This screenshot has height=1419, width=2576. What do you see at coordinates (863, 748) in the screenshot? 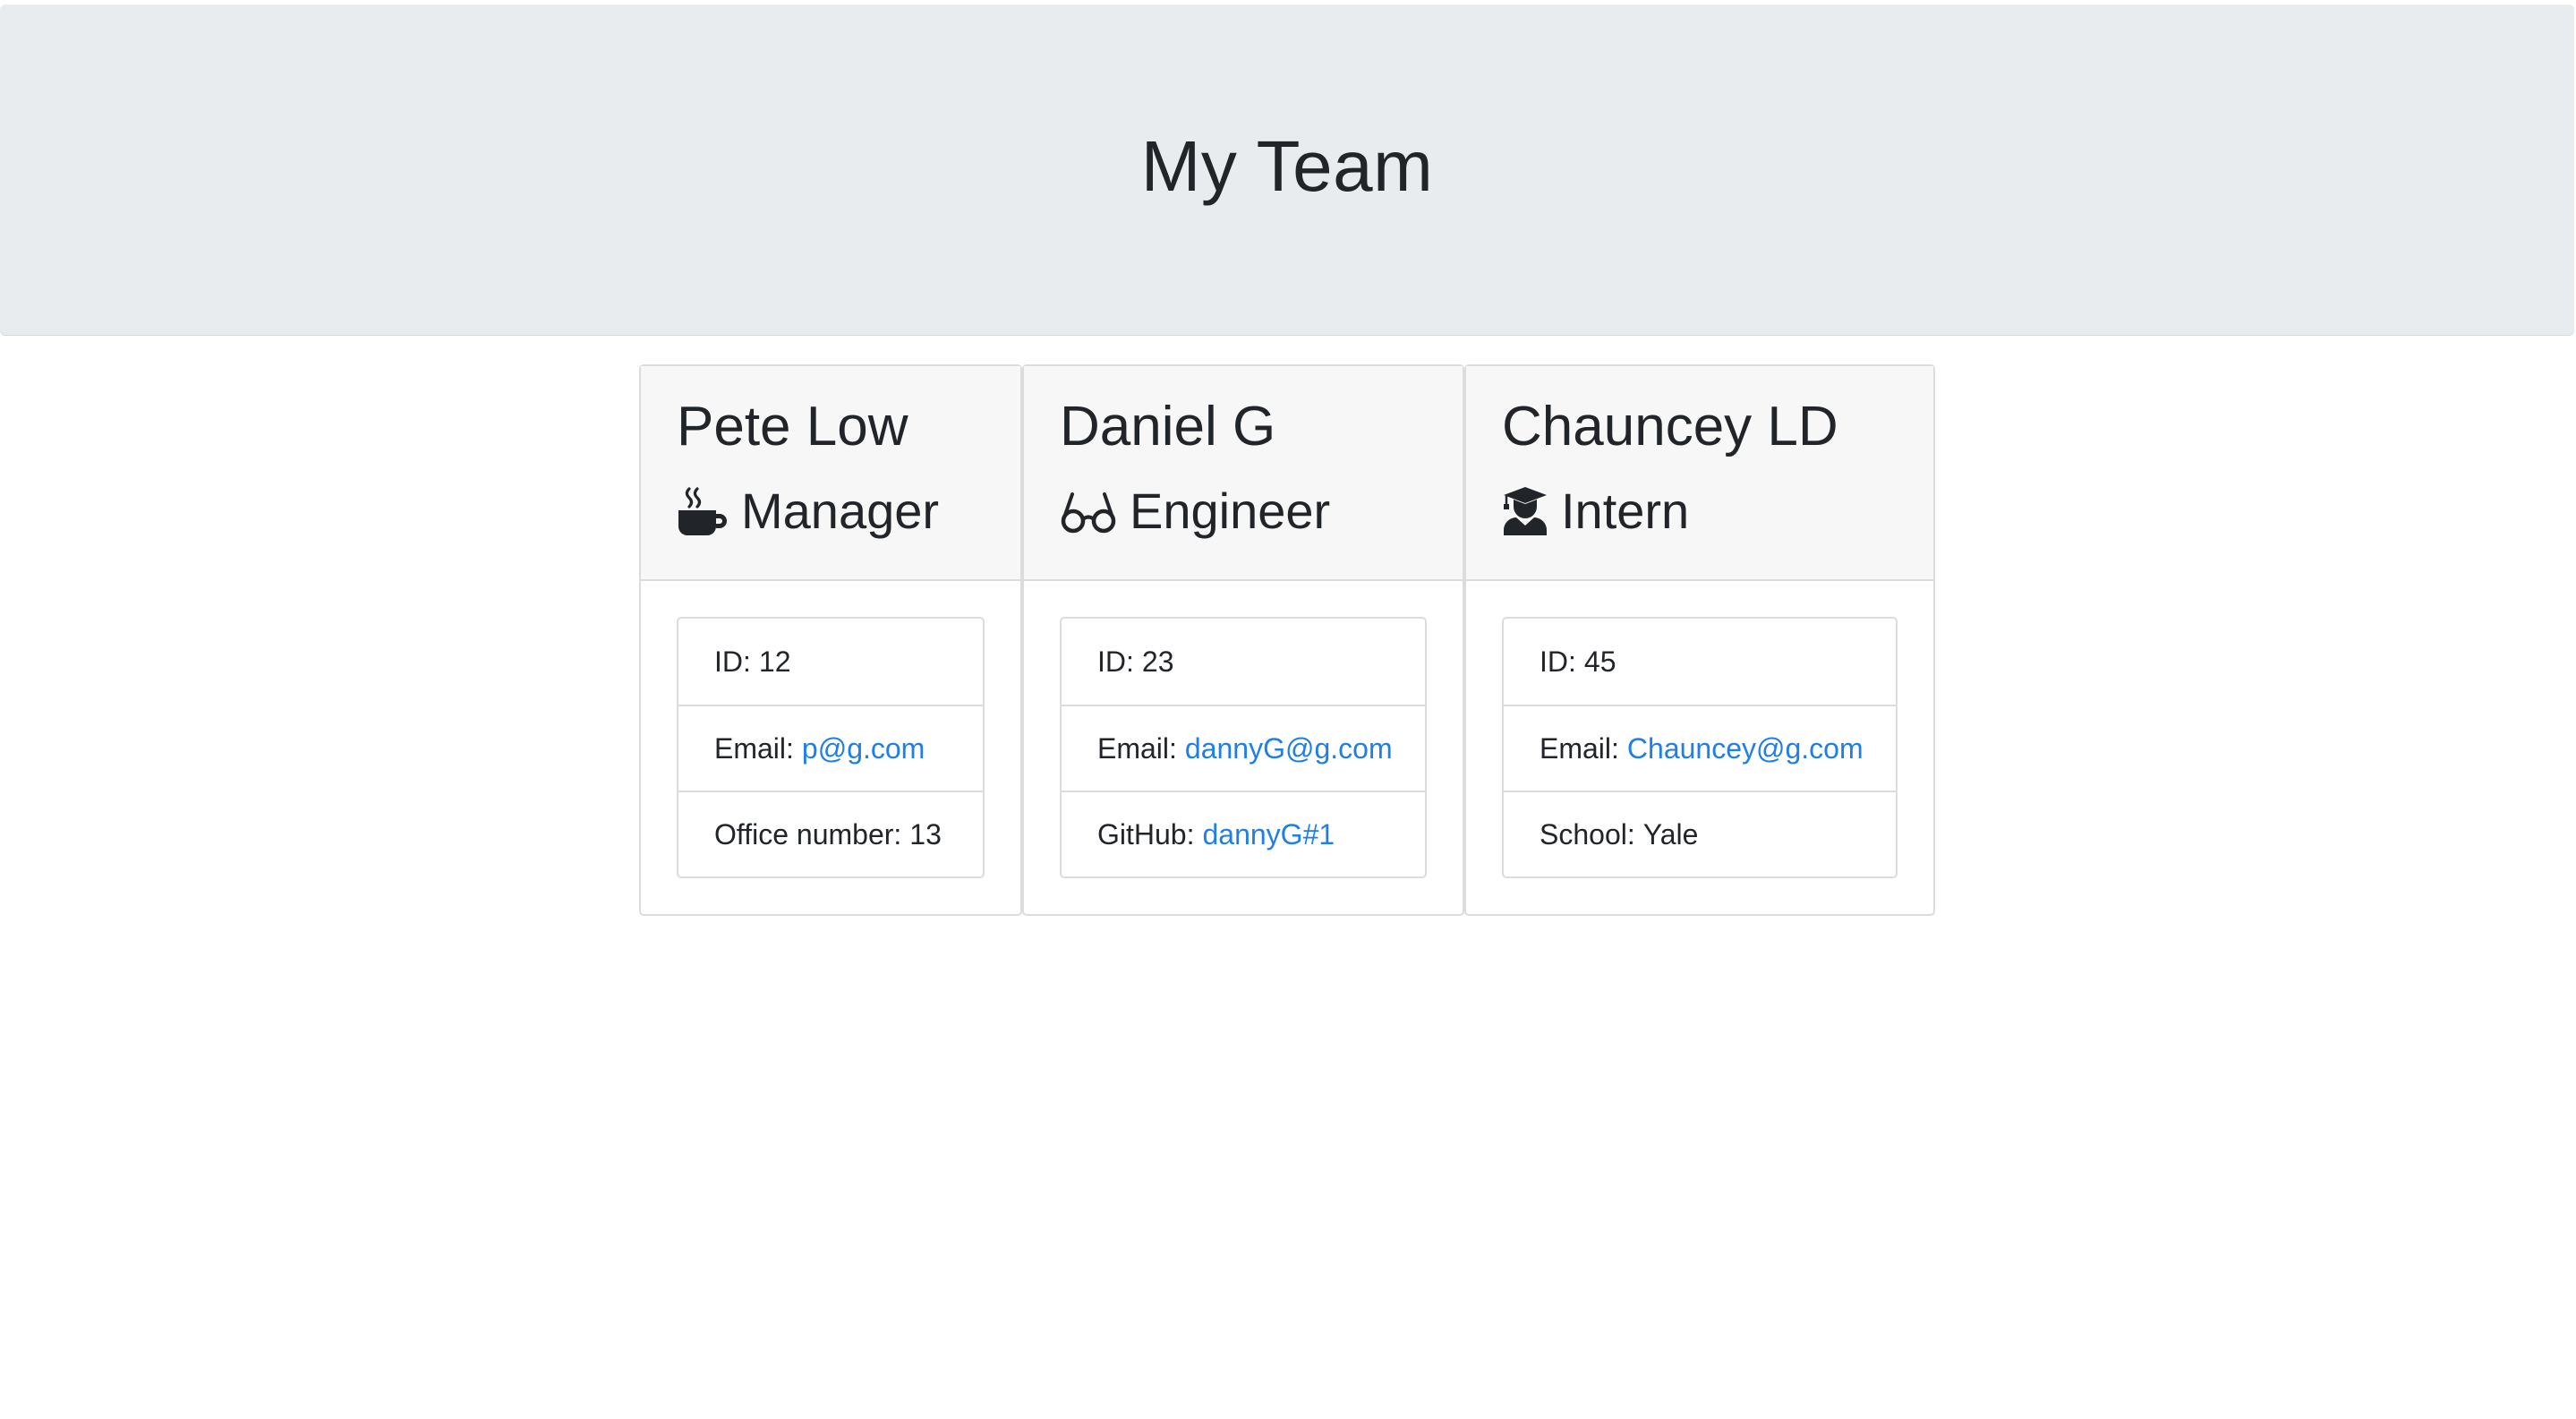
I see `email-link: p@g.com` at bounding box center [863, 748].